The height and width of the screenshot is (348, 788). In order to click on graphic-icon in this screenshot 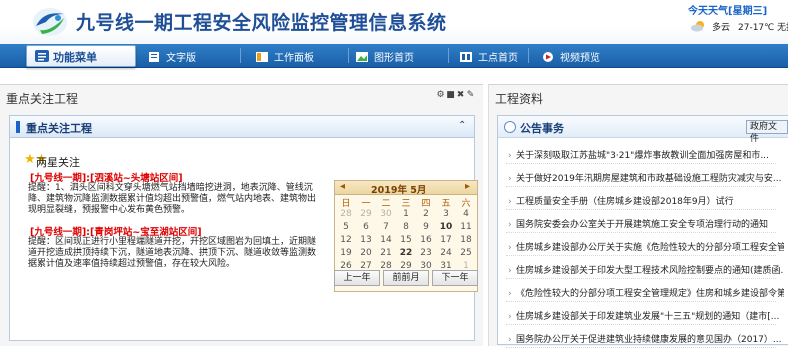, I will do `click(362, 57)`.